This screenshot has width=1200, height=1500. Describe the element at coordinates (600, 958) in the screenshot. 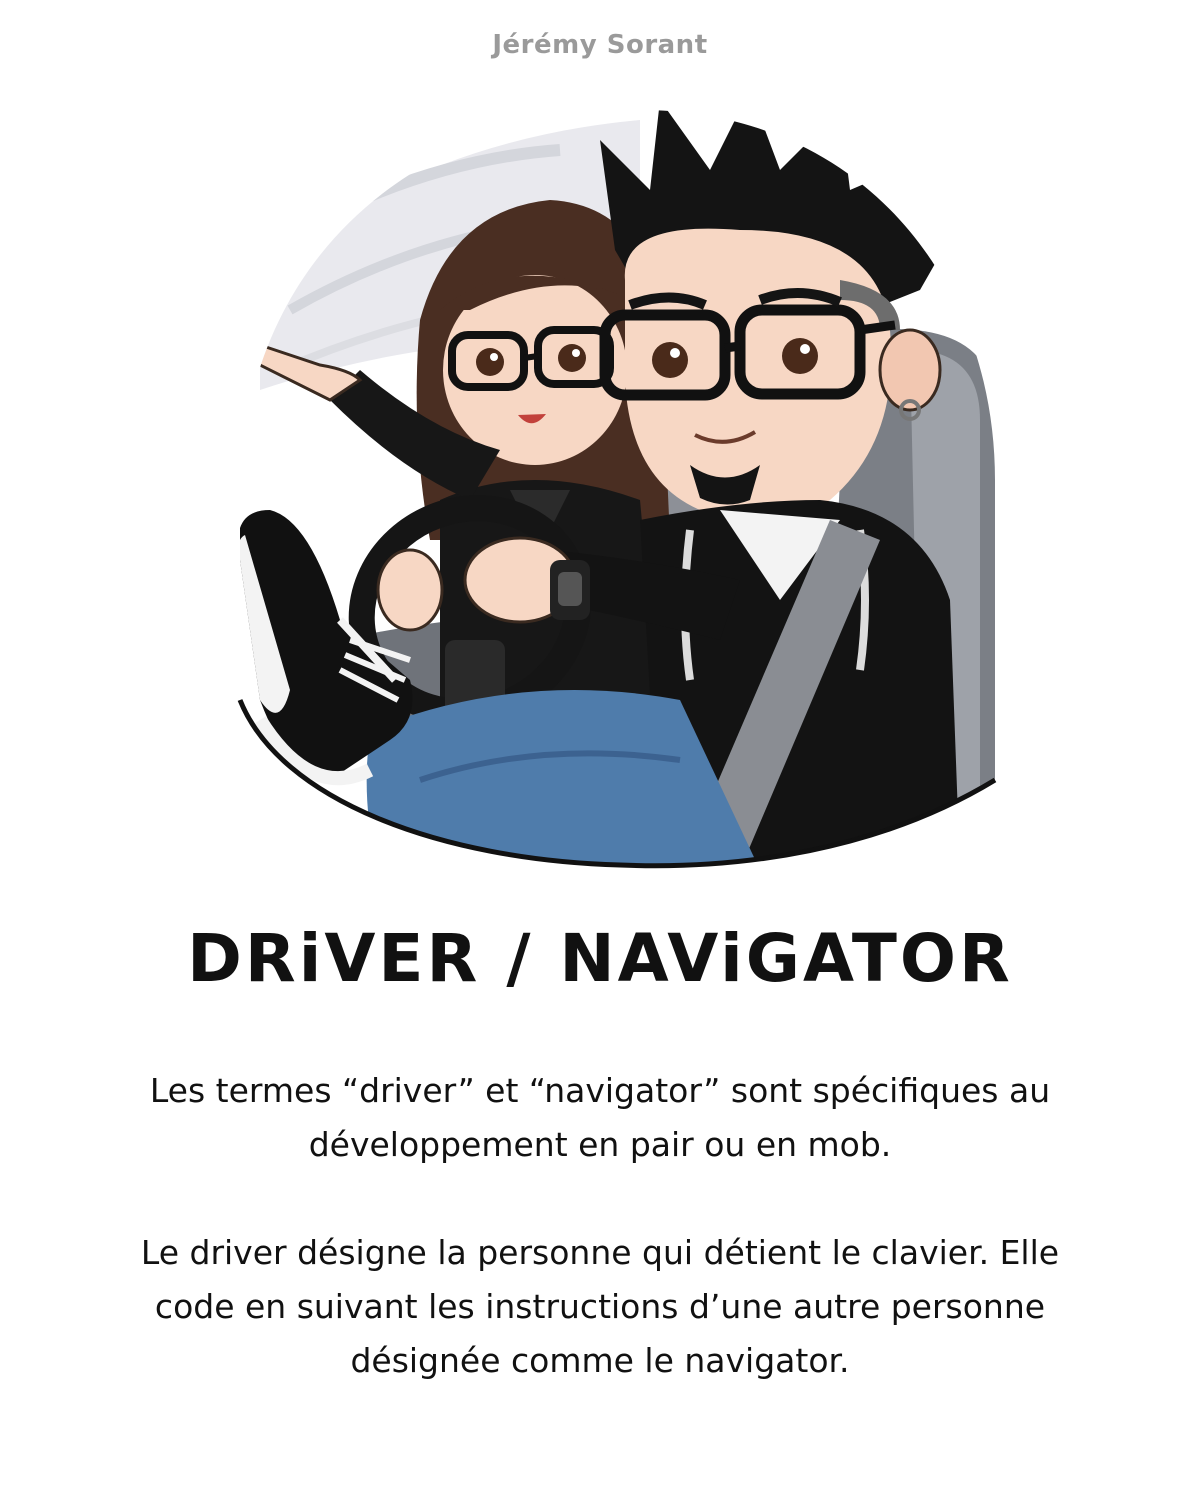

I see `page-title: DRiVER / NAViGATOR` at that location.